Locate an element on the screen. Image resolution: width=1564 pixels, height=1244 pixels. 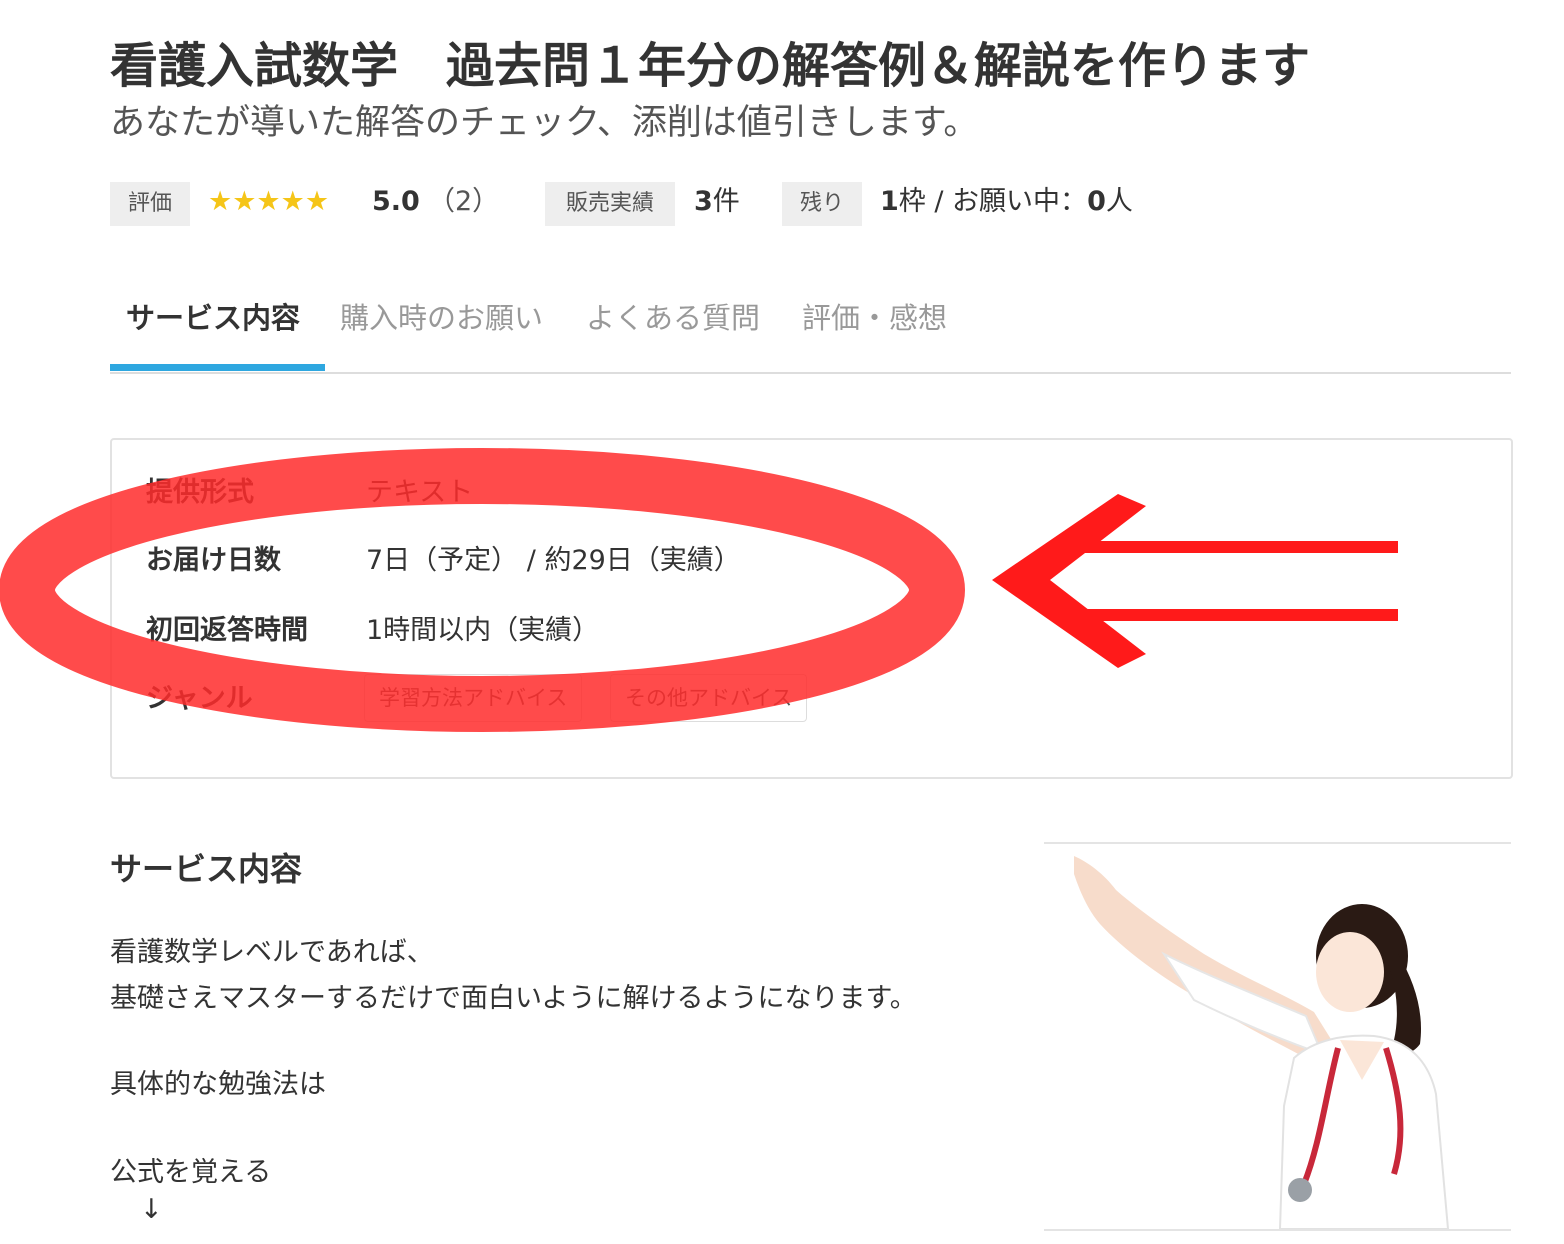
rating-value: 5.0 is located at coordinates (396, 201).